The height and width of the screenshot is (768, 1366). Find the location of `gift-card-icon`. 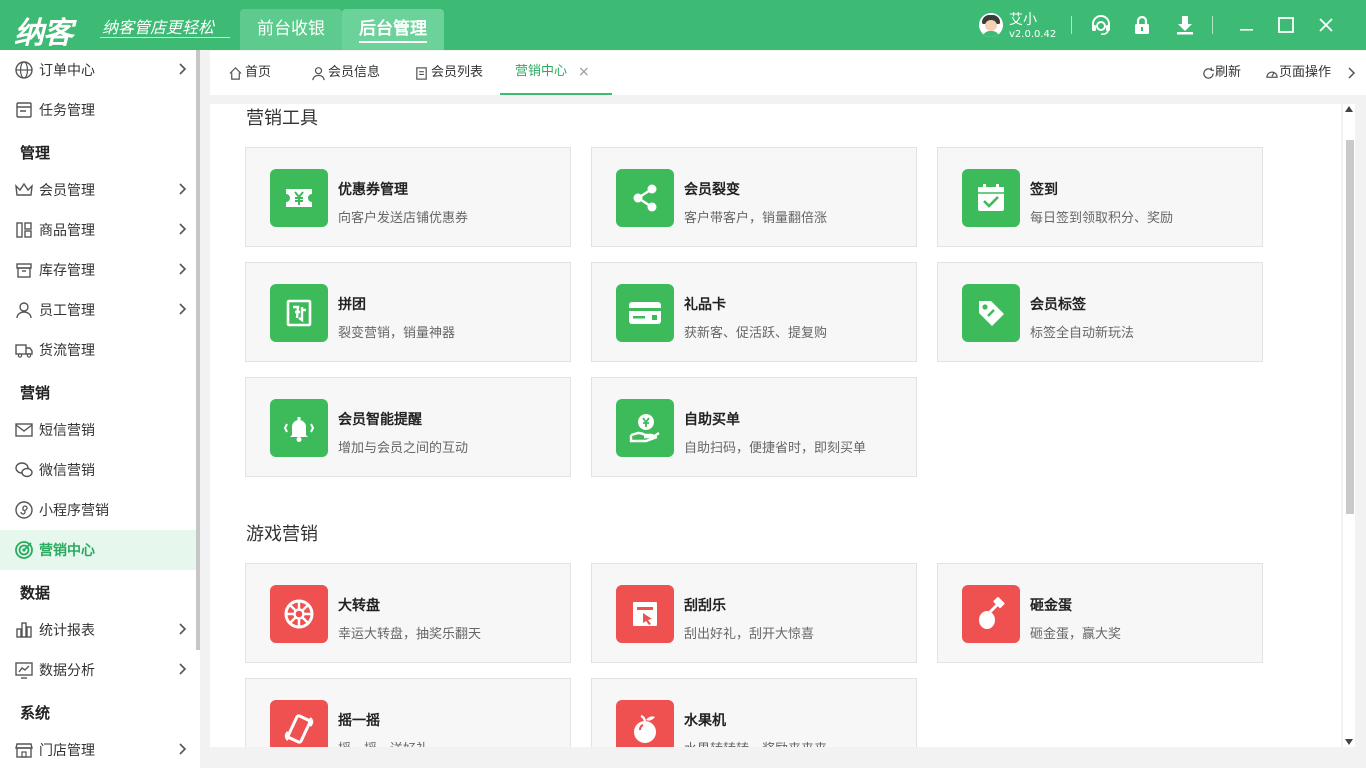

gift-card-icon is located at coordinates (645, 313).